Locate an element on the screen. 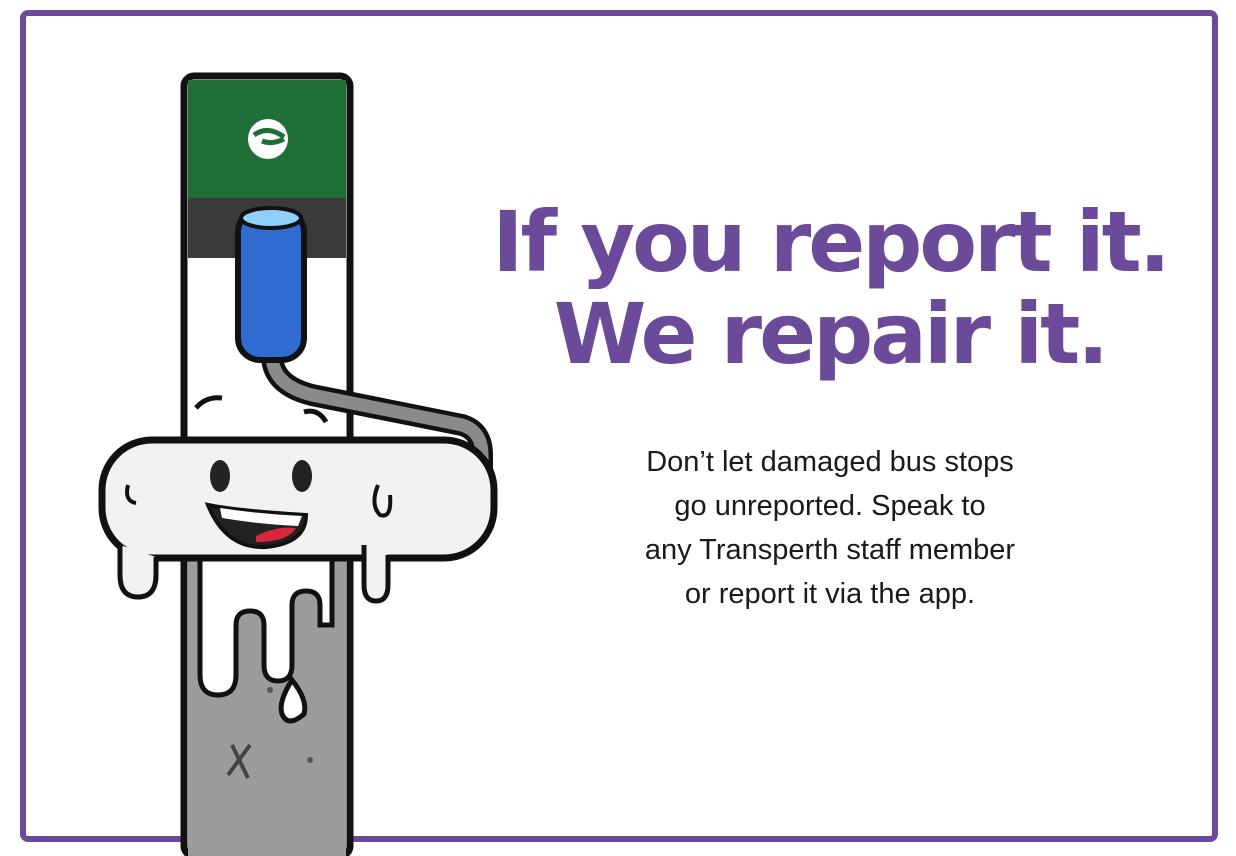  body-line-1: Don’t let damaged bus stops is located at coordinates (830, 462).